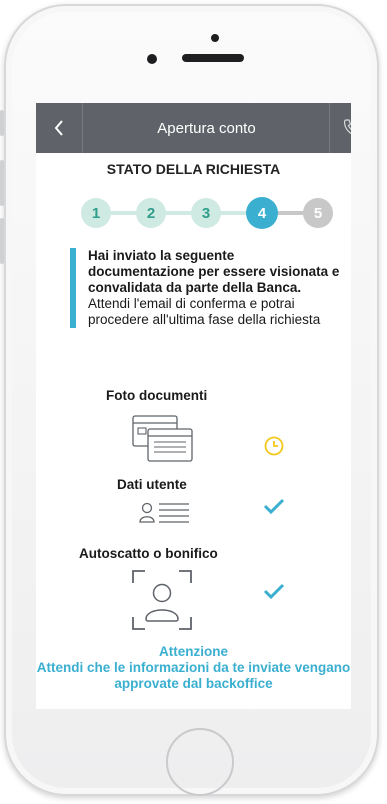  I want to click on step-1: 1, so click(96, 213).